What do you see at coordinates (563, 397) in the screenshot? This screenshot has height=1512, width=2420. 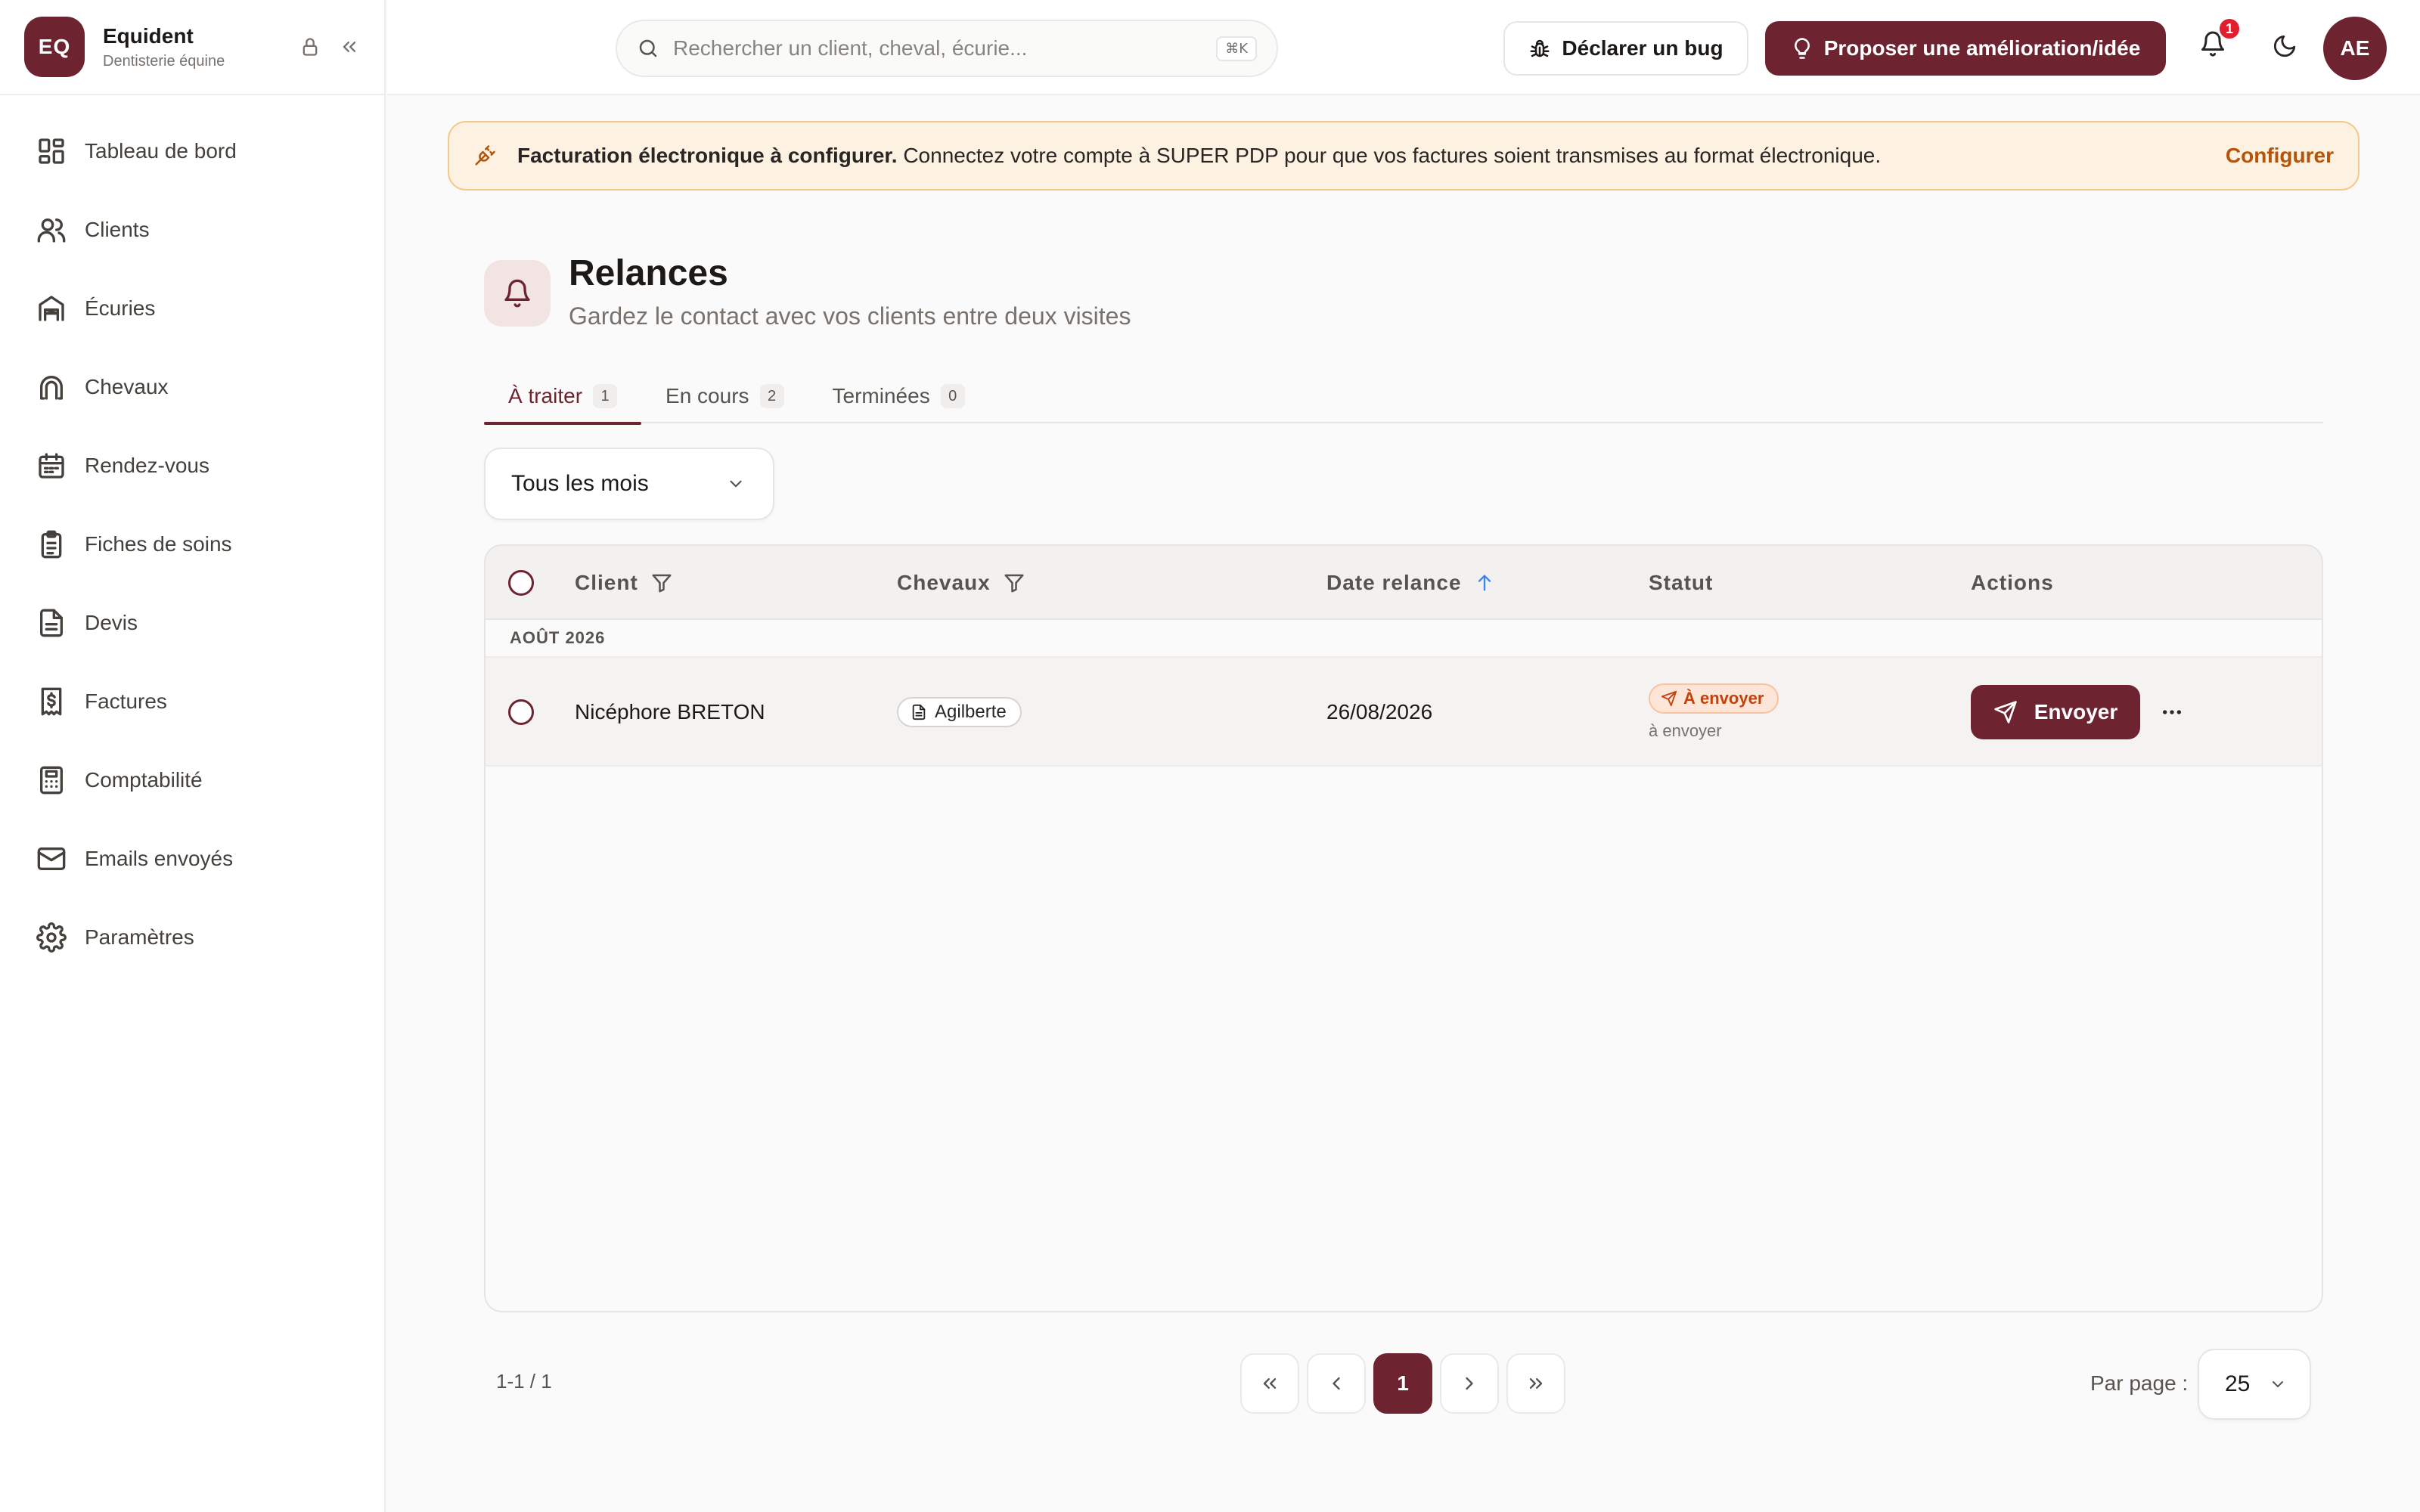 I see `tab-to-process: À traiter 1` at bounding box center [563, 397].